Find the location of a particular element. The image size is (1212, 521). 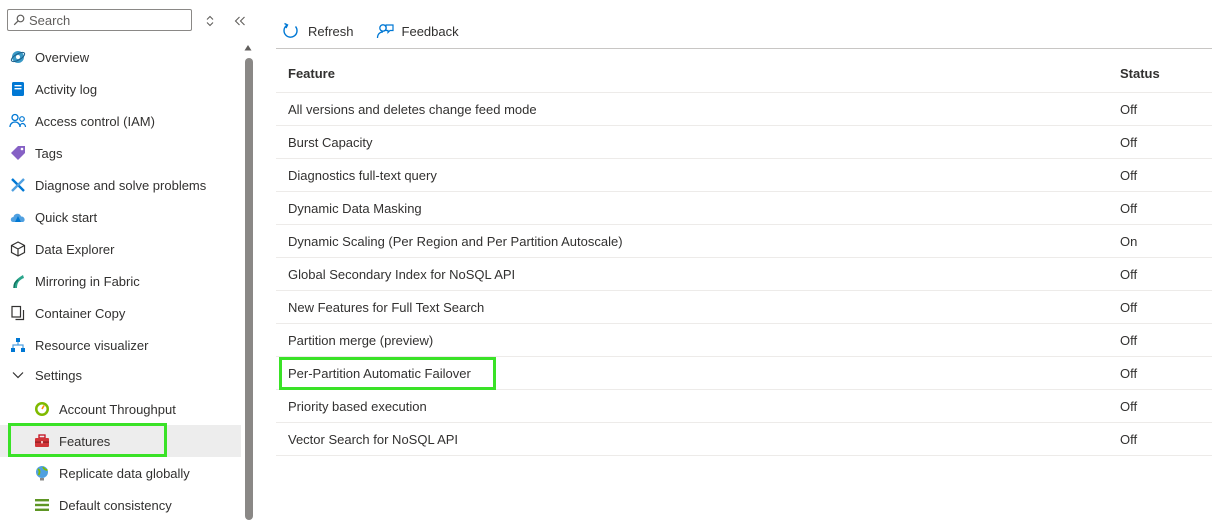

hierarchy-icon is located at coordinates (18, 345).